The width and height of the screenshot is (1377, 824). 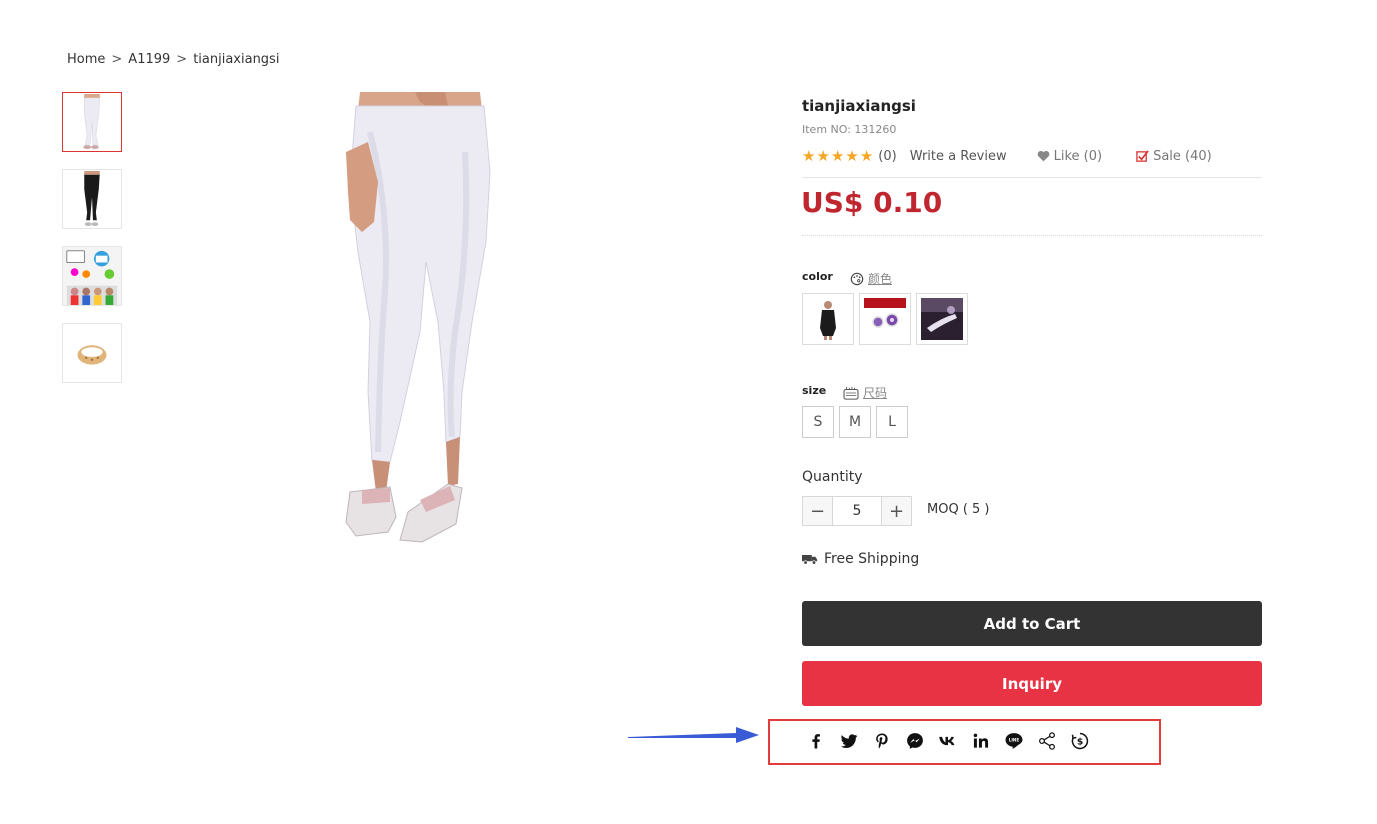 I want to click on color-swatch-black-dress, so click(x=828, y=319).